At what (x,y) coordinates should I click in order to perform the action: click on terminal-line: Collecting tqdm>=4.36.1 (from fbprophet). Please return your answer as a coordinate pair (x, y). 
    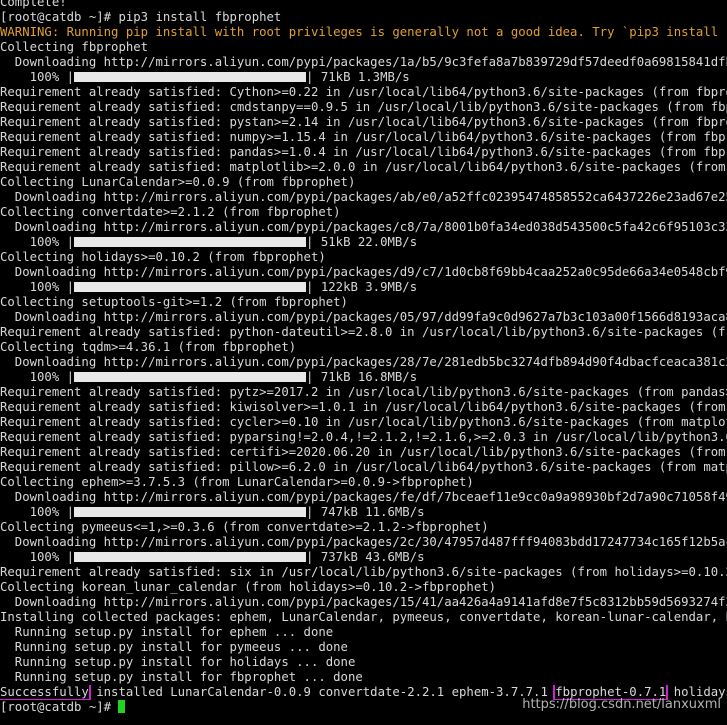
    Looking at the image, I should click on (148, 347).